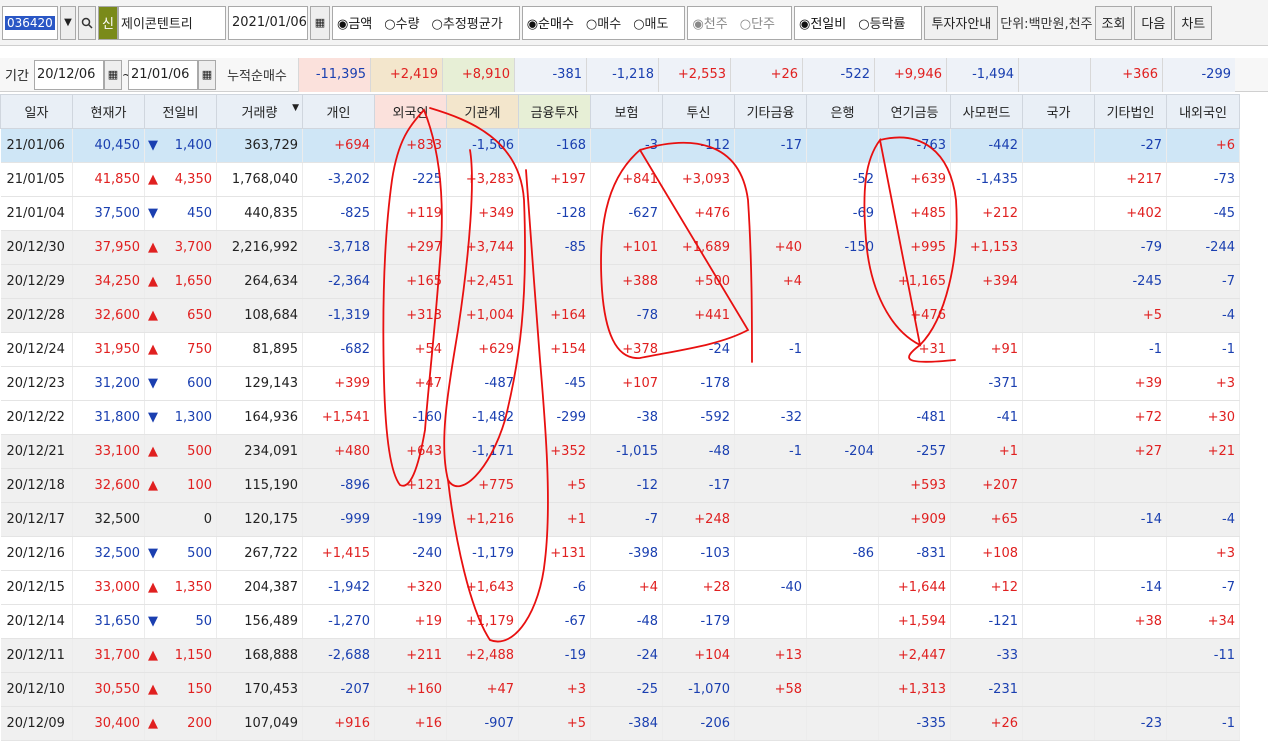  I want to click on share-unit-radio-group: ◉천주 ○단주, so click(739, 22).